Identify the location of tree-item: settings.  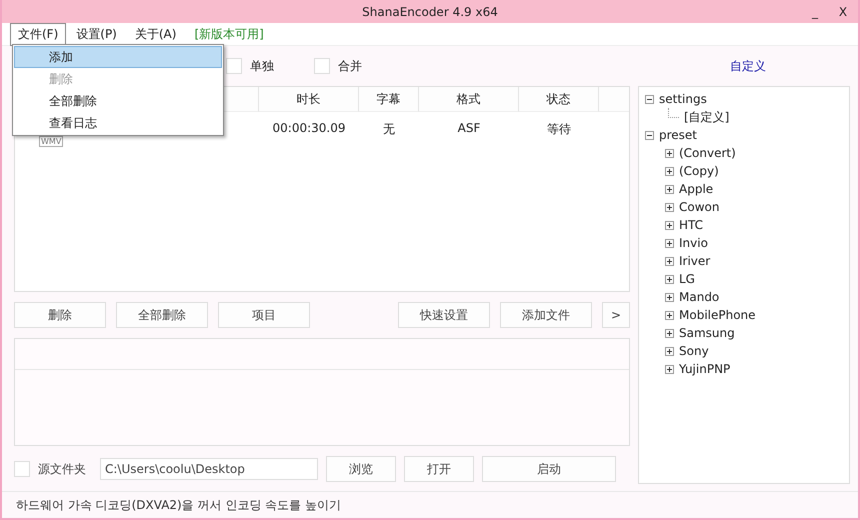
(683, 99).